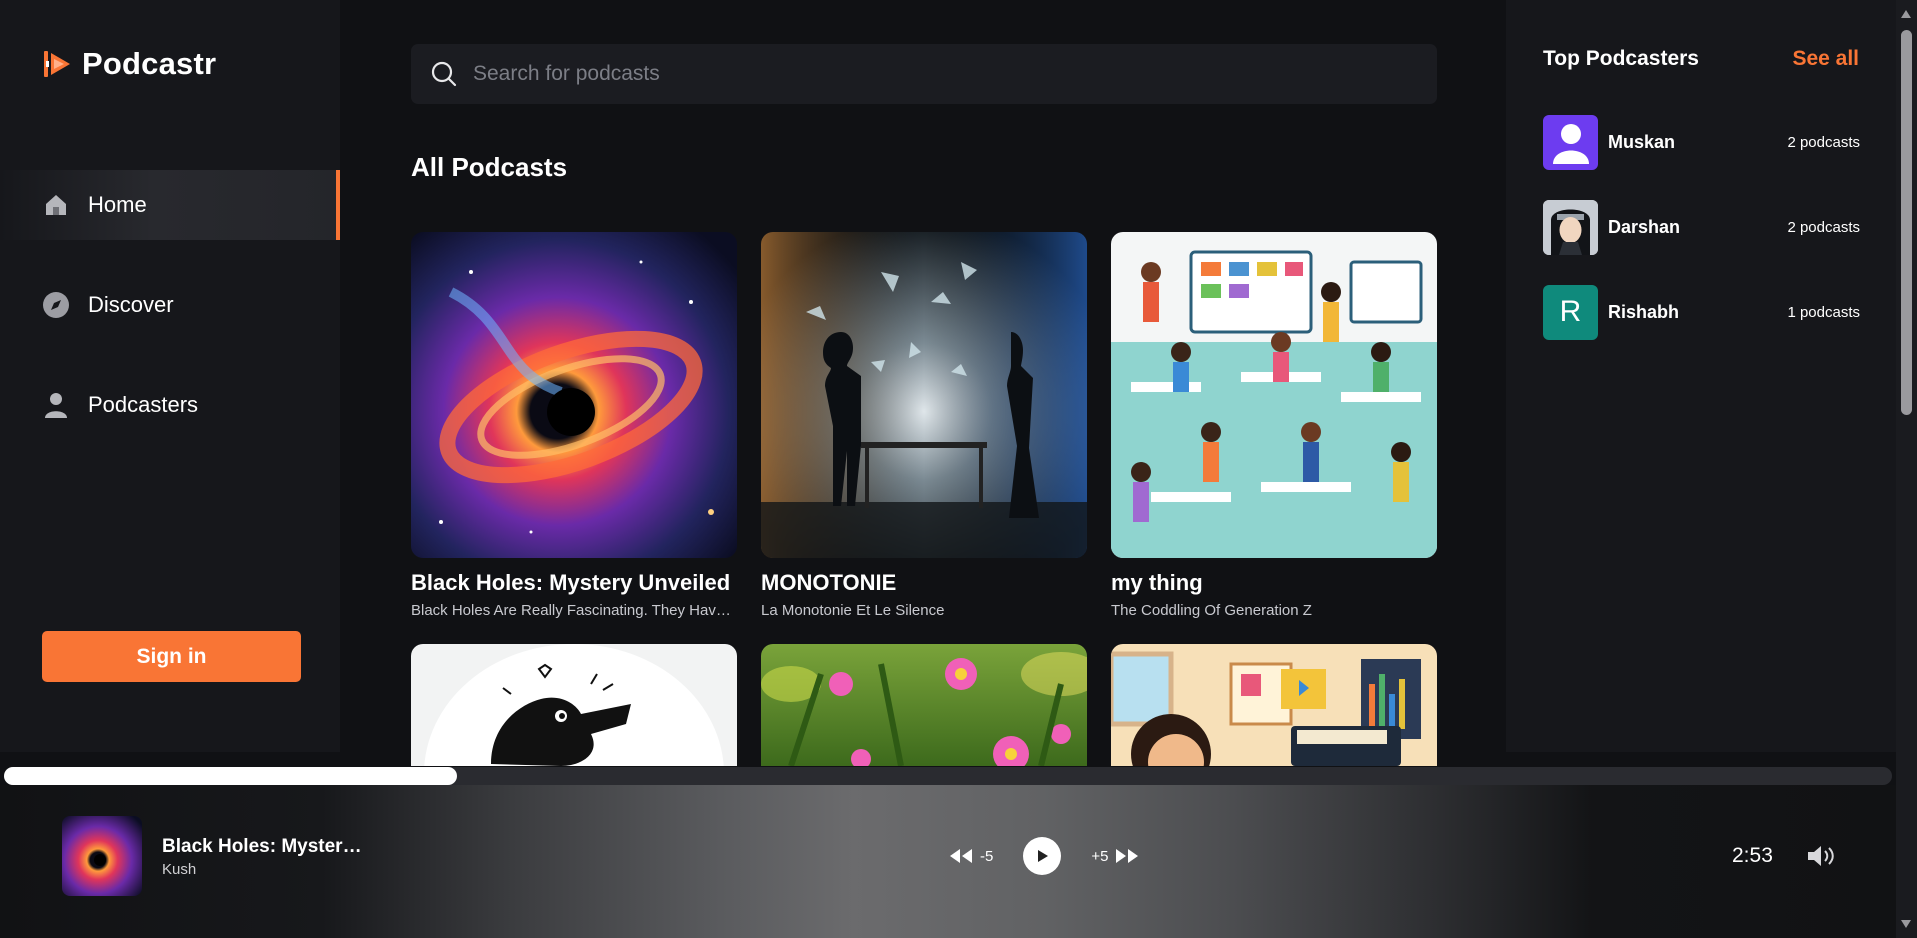 Image resolution: width=1917 pixels, height=938 pixels. What do you see at coordinates (1642, 141) in the screenshot?
I see `podcaster-name: Muskan` at bounding box center [1642, 141].